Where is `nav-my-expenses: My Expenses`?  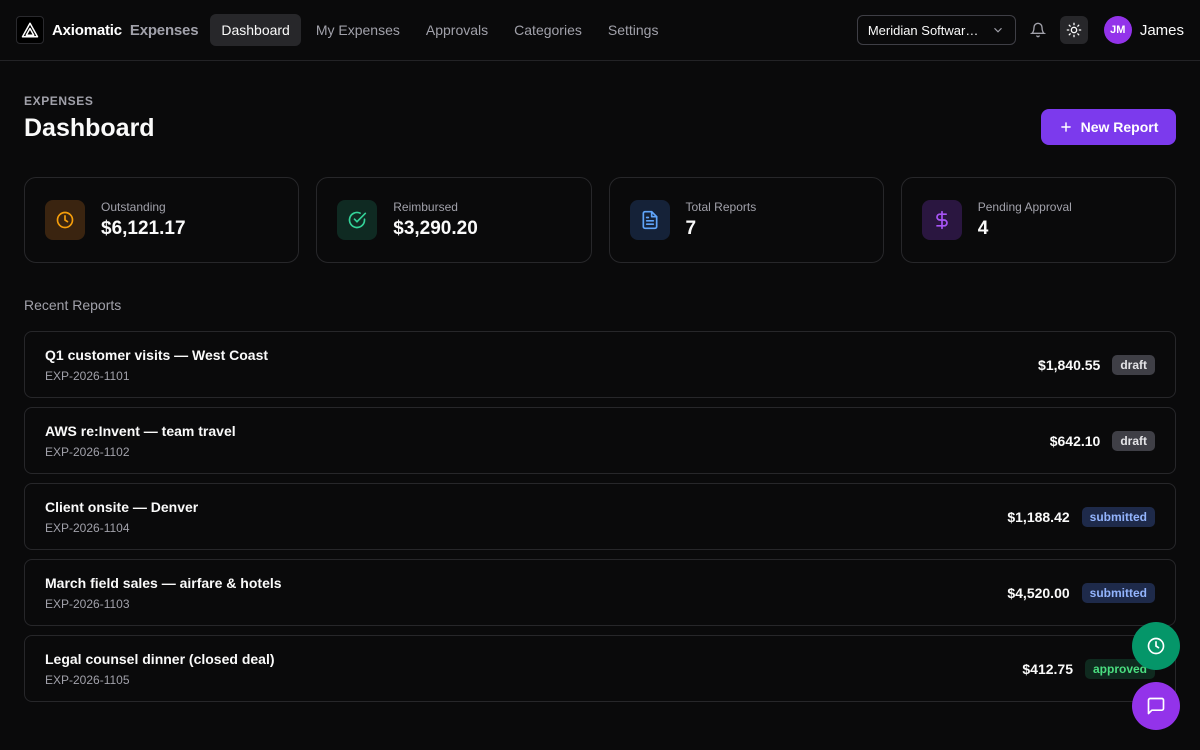
nav-my-expenses: My Expenses is located at coordinates (358, 30).